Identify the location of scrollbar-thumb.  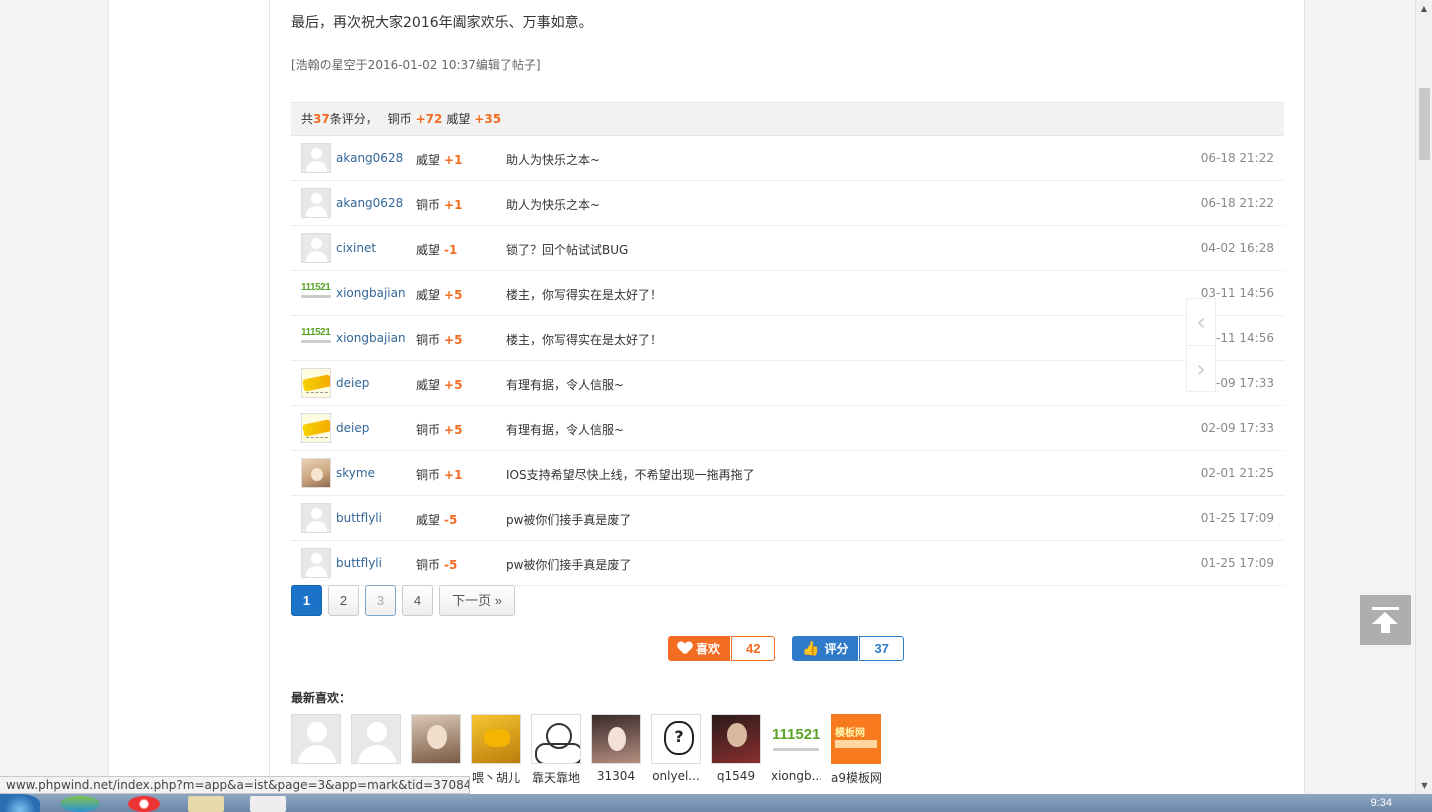
(1424, 124).